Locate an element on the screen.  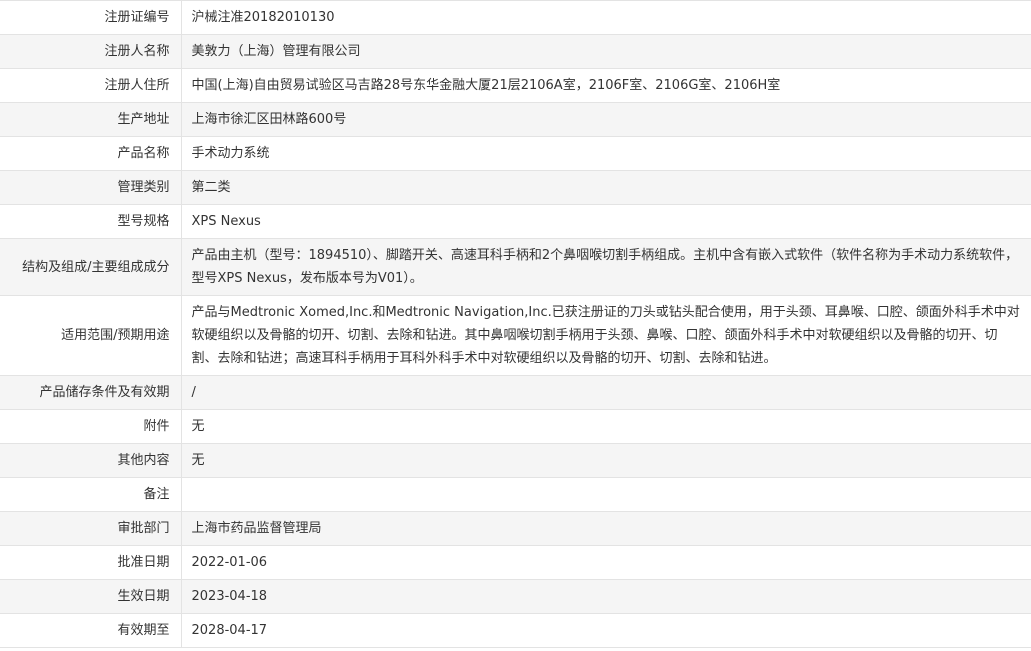
table-row-approval-date: 批准日期 2022-01-06 is located at coordinates (515, 562).